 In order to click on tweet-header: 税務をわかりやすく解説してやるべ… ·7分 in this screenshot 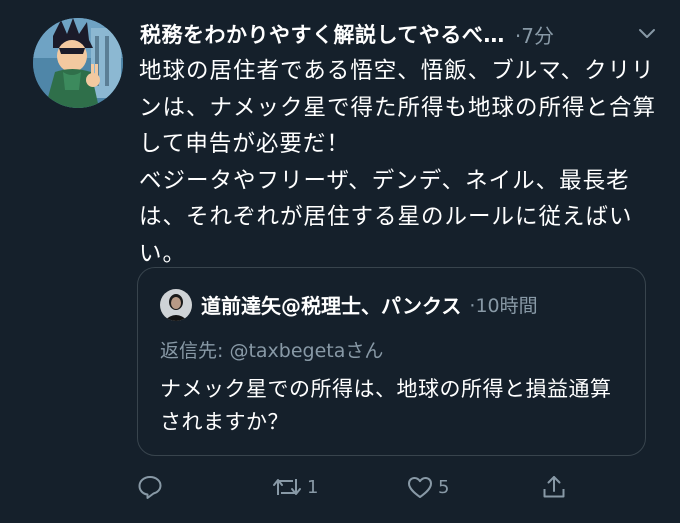, I will do `click(400, 34)`.